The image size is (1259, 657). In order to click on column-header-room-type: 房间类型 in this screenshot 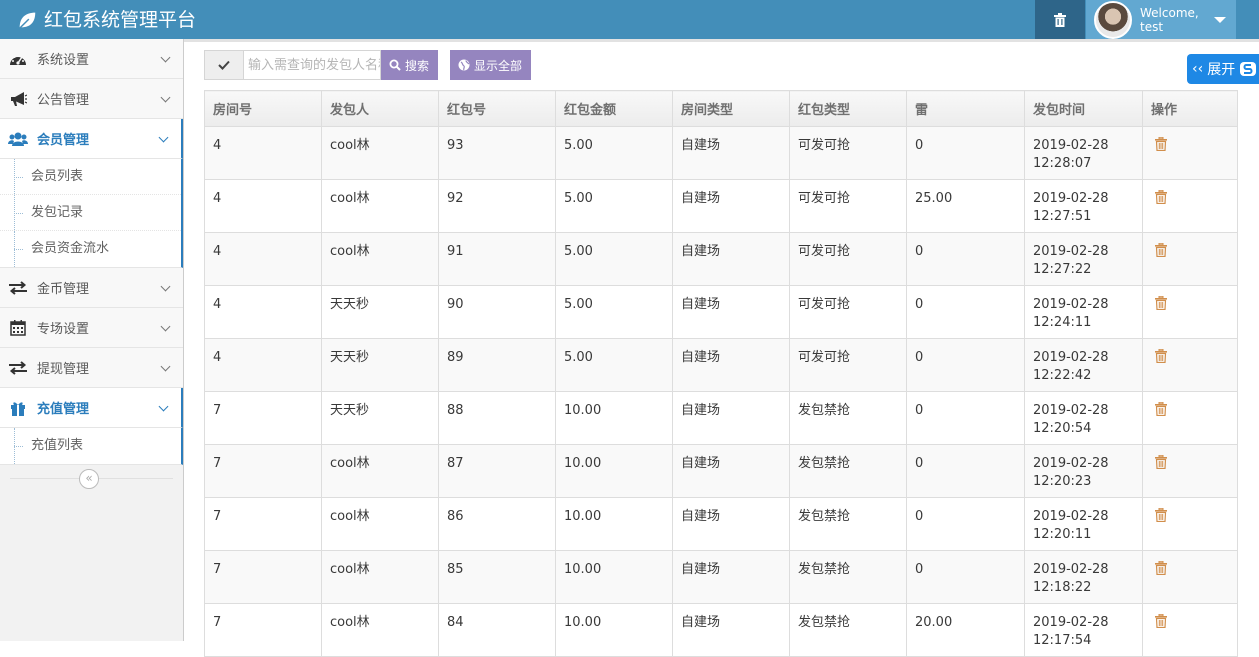, I will do `click(731, 108)`.